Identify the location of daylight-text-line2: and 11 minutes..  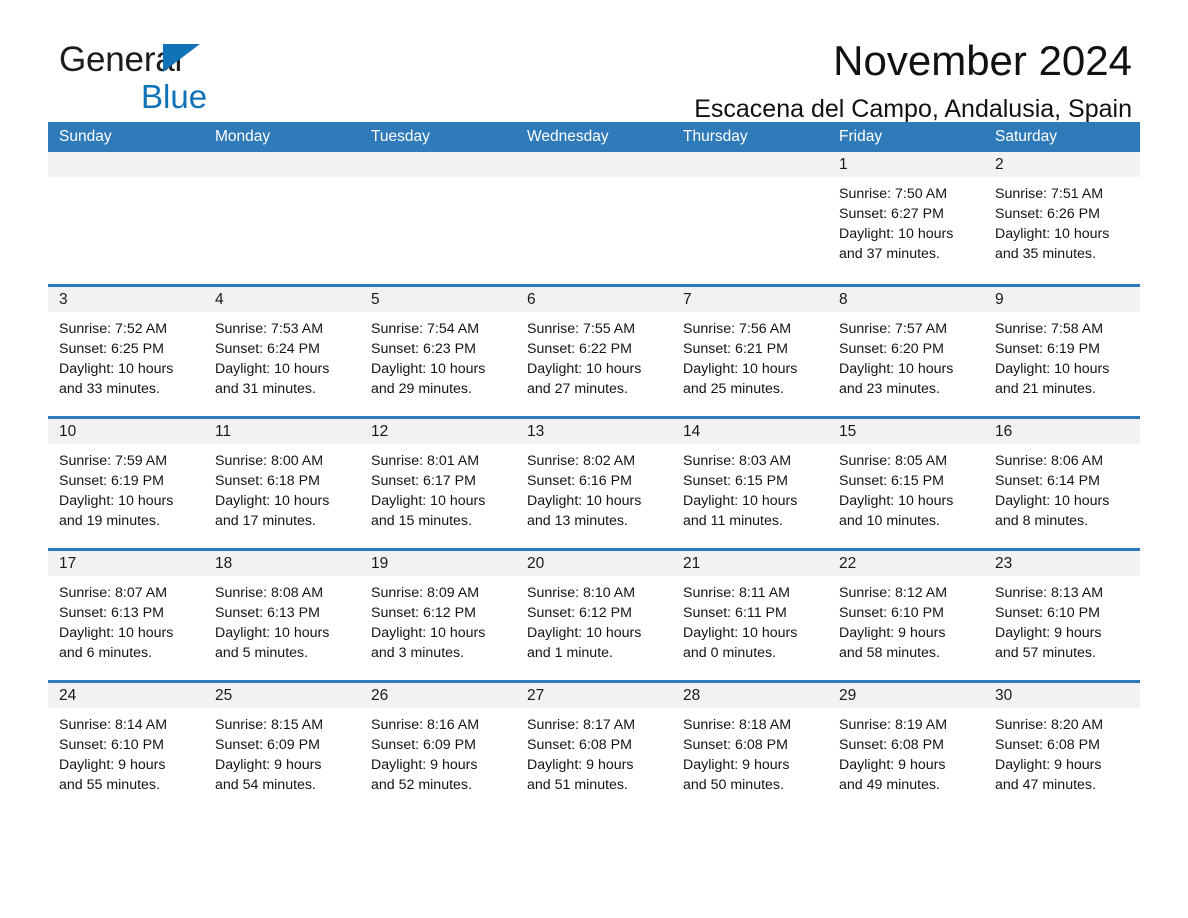
(733, 521).